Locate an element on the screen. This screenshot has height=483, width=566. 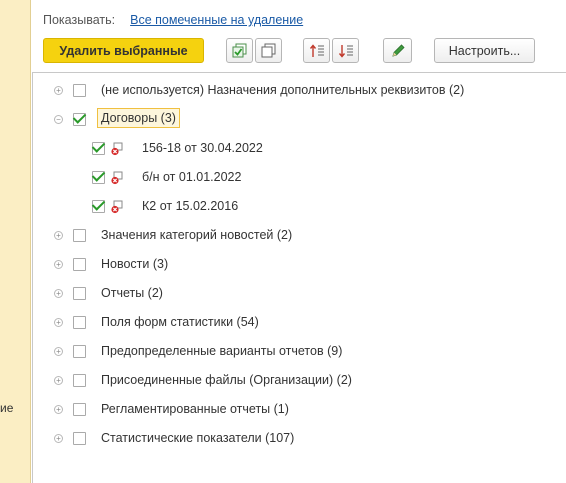
tree-row-label: Новости (3) is located at coordinates (135, 264).